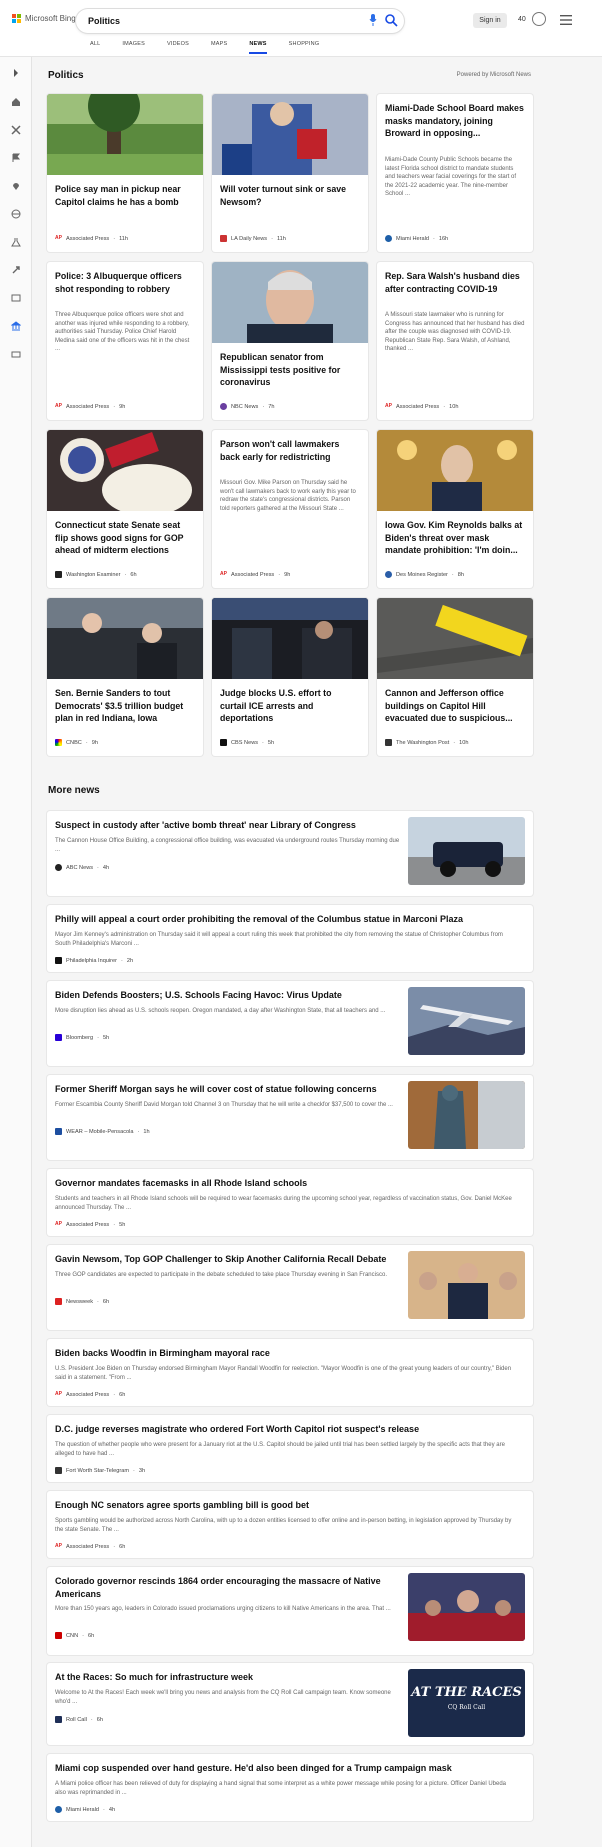 This screenshot has height=1847, width=602. Describe the element at coordinates (16, 186) in the screenshot. I see `location-icon` at that location.